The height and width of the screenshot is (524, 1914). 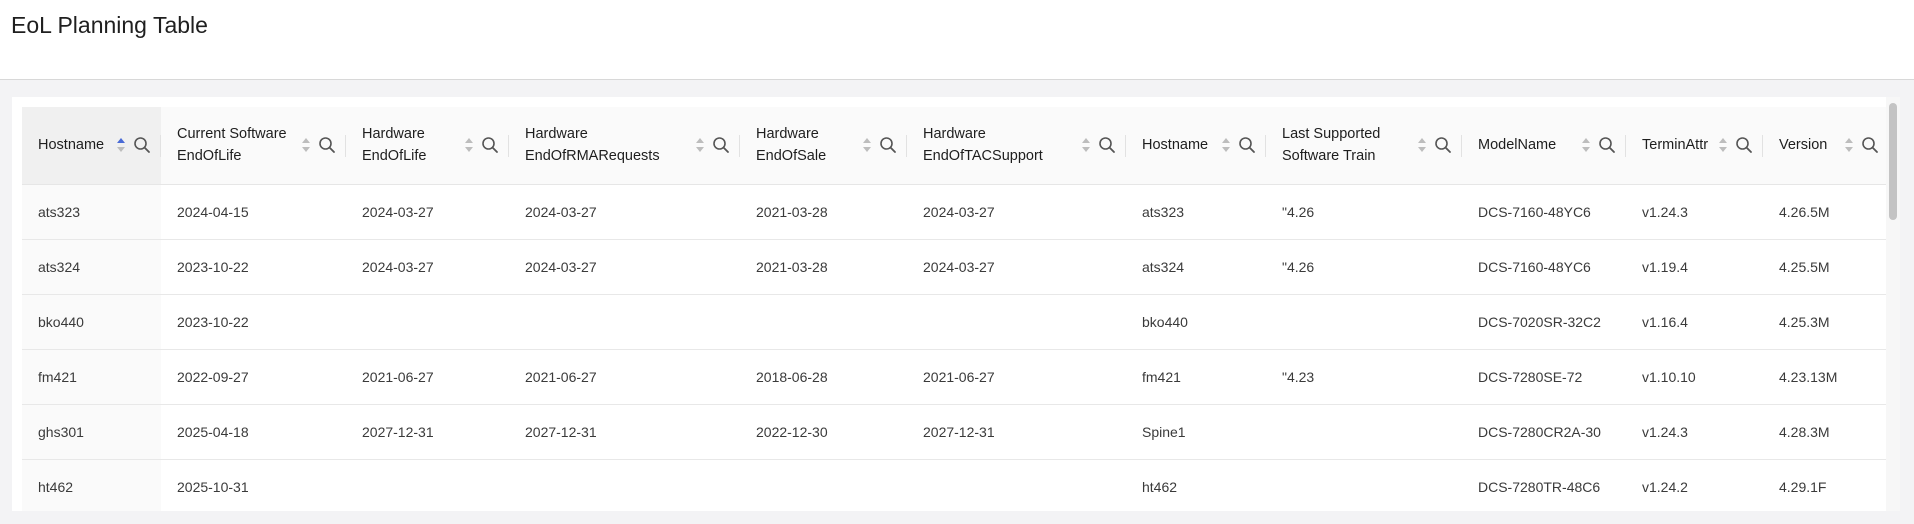 I want to click on cell-version: 4.26.5M, so click(x=1824, y=212).